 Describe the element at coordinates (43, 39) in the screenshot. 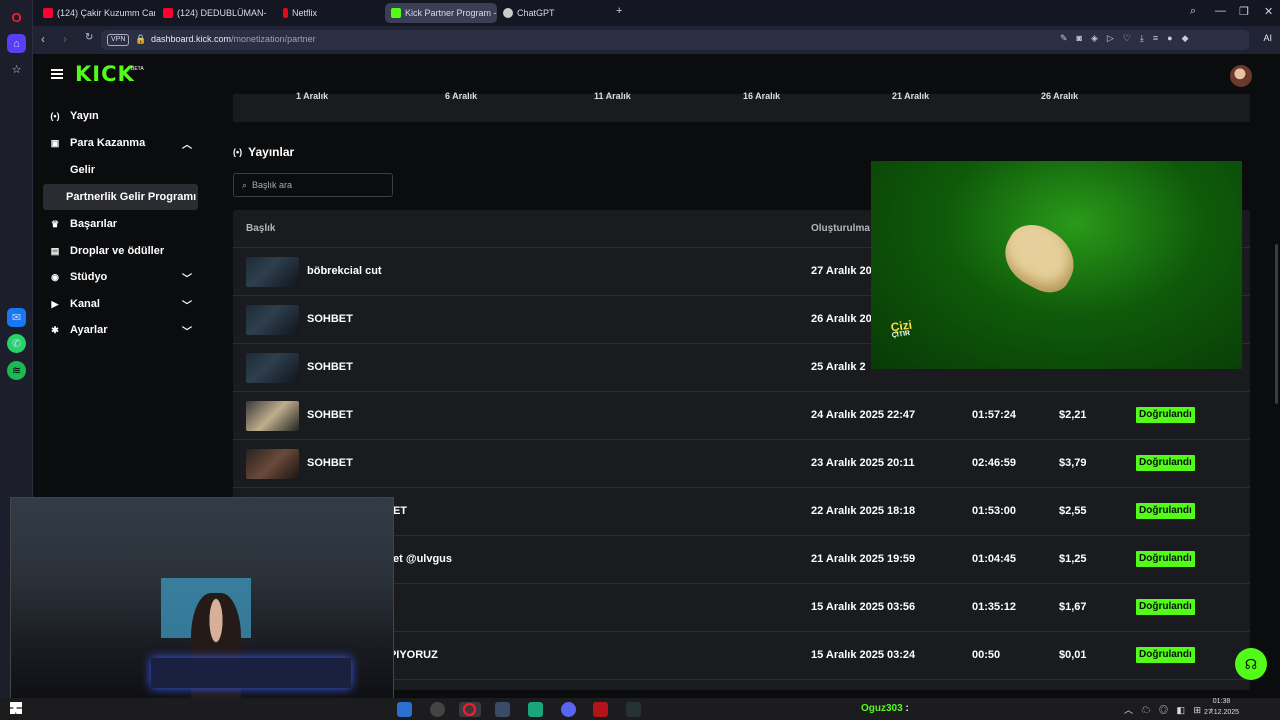

I see `back-icon: ‹` at that location.